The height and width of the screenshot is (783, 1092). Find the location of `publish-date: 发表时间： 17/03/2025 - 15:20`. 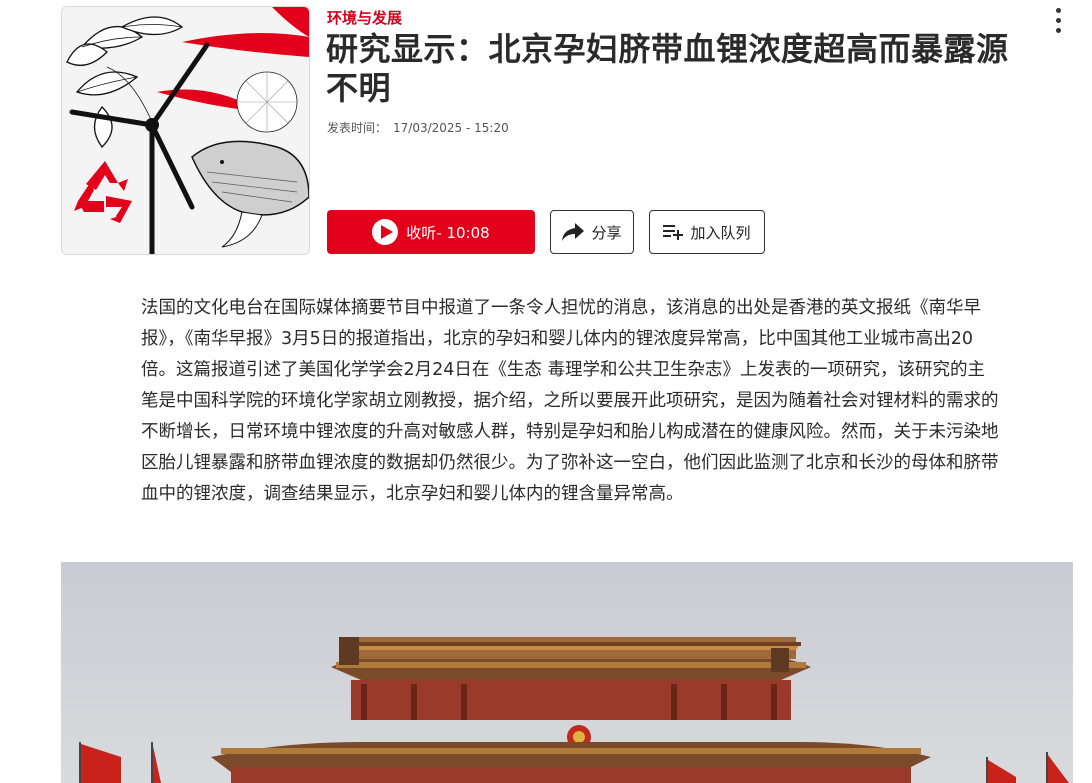

publish-date: 发表时间： 17/03/2025 - 15:20 is located at coordinates (421, 127).